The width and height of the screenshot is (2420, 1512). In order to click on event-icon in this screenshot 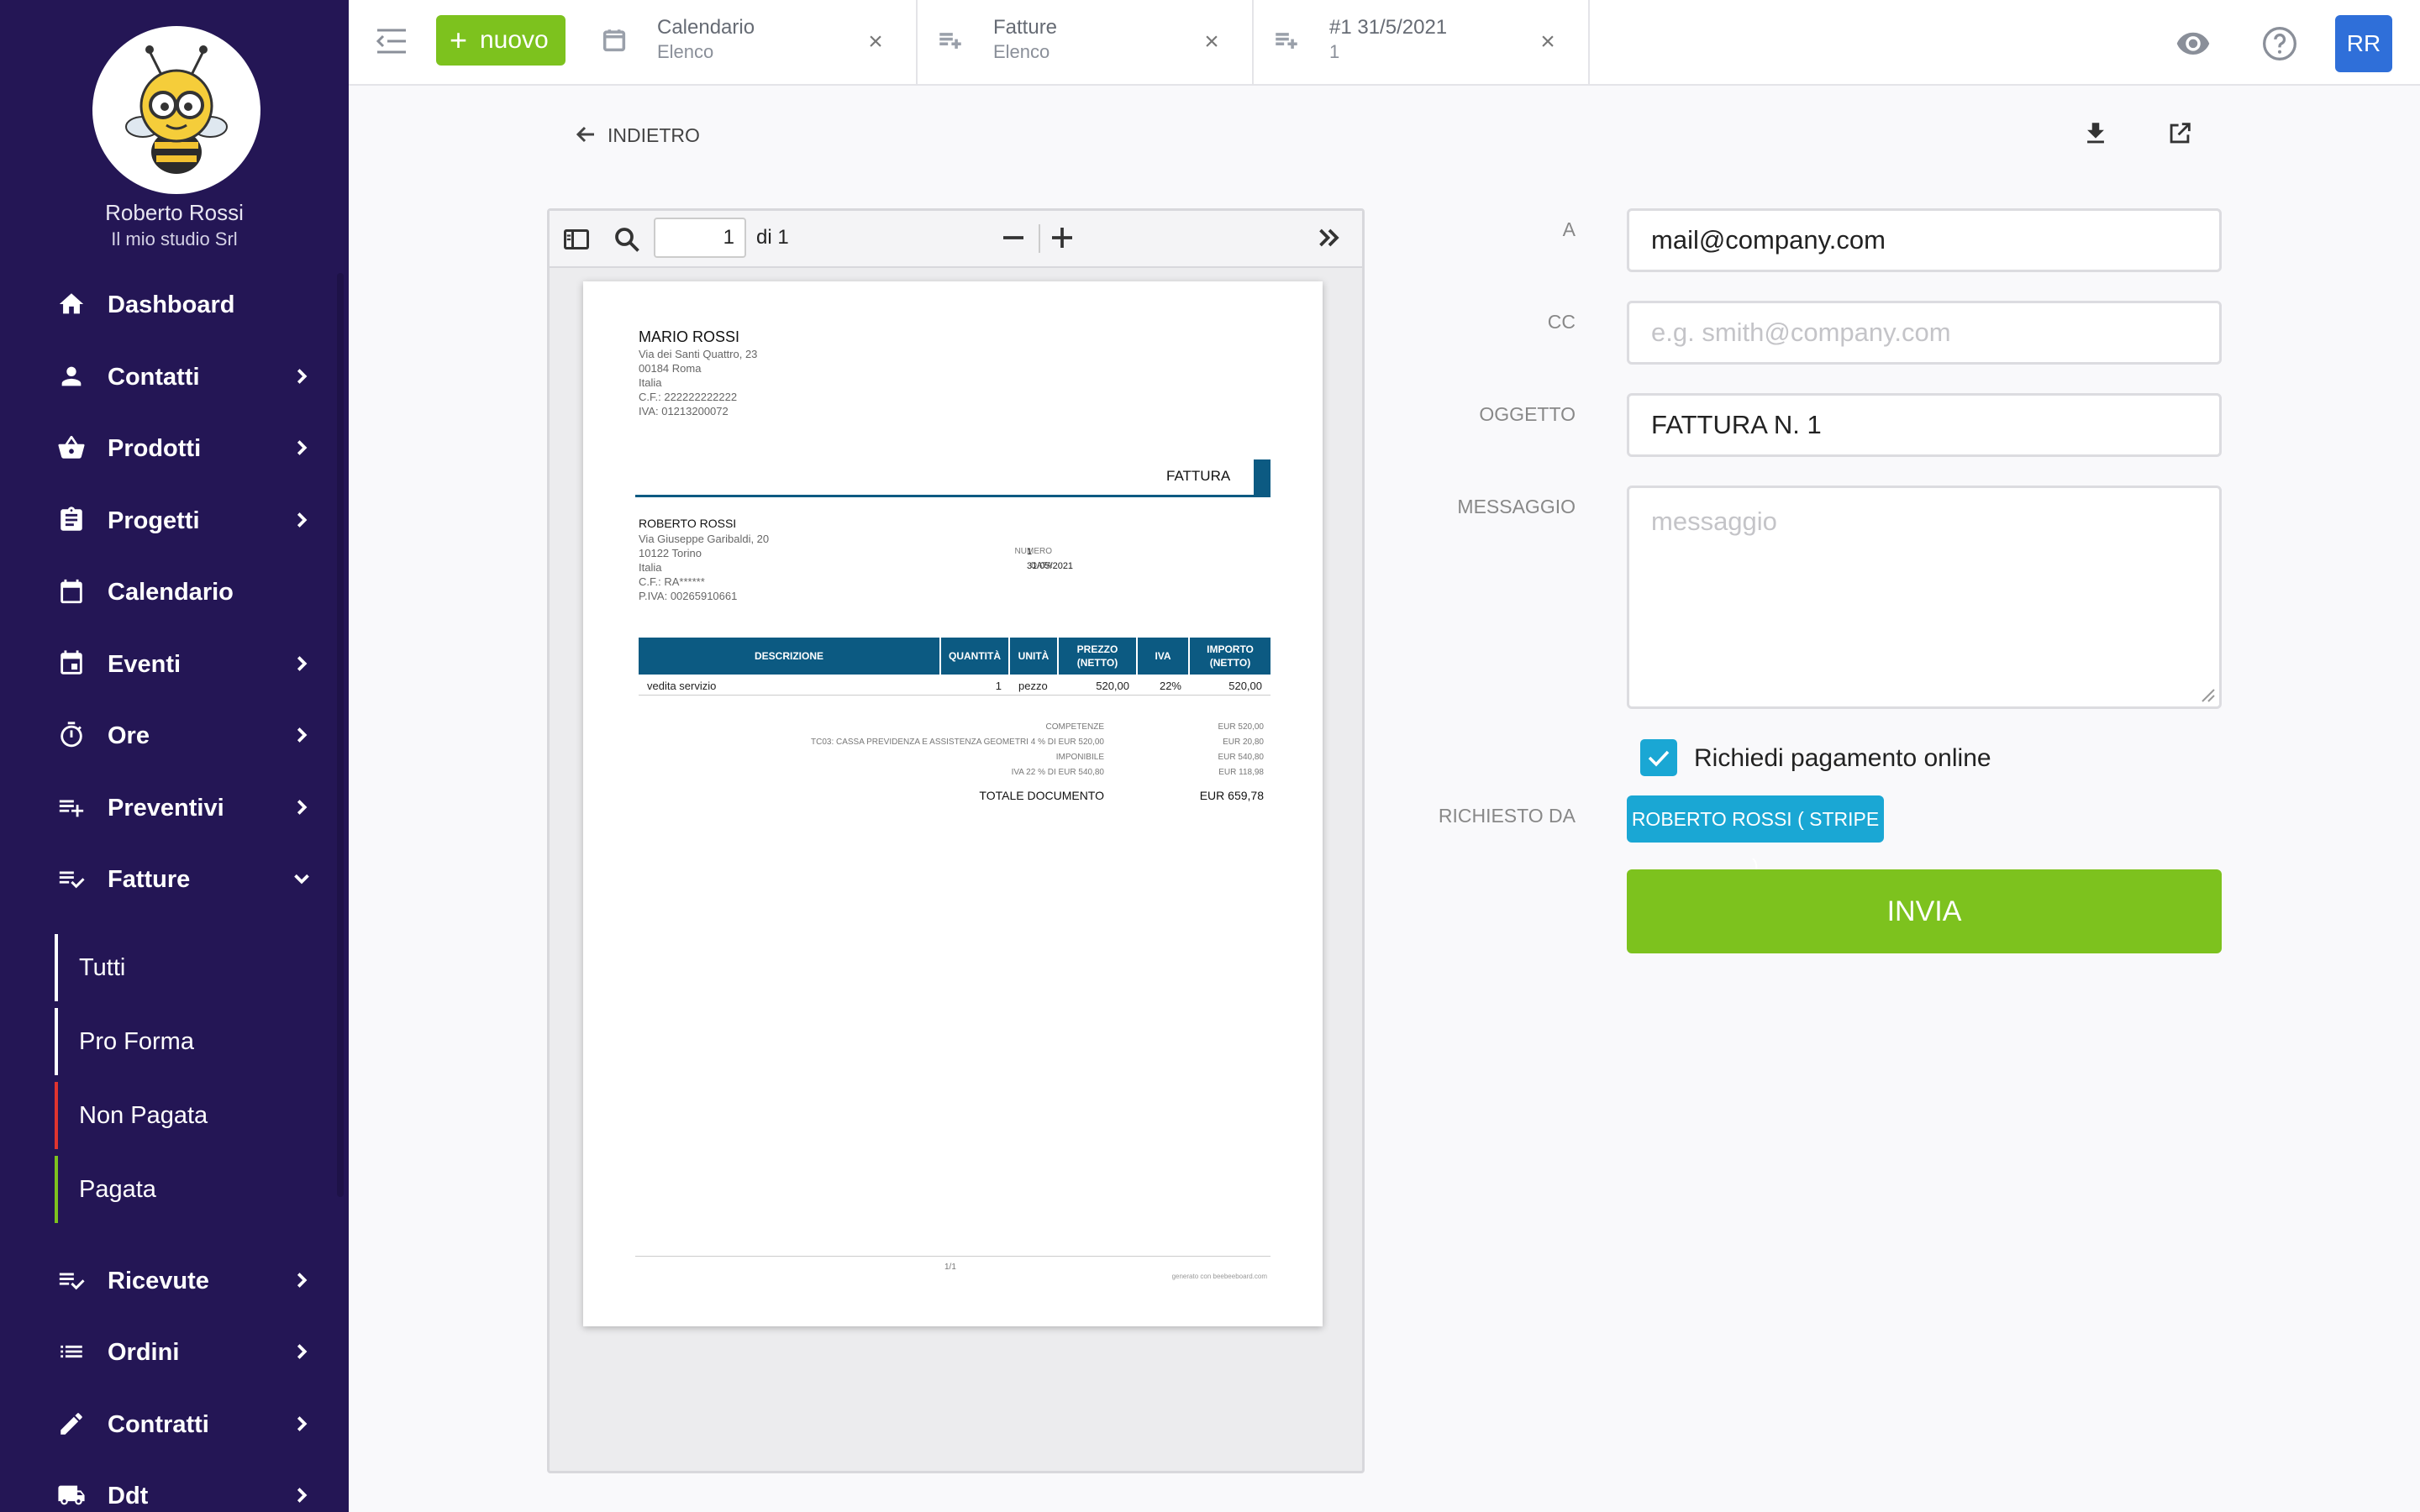, I will do `click(71, 663)`.